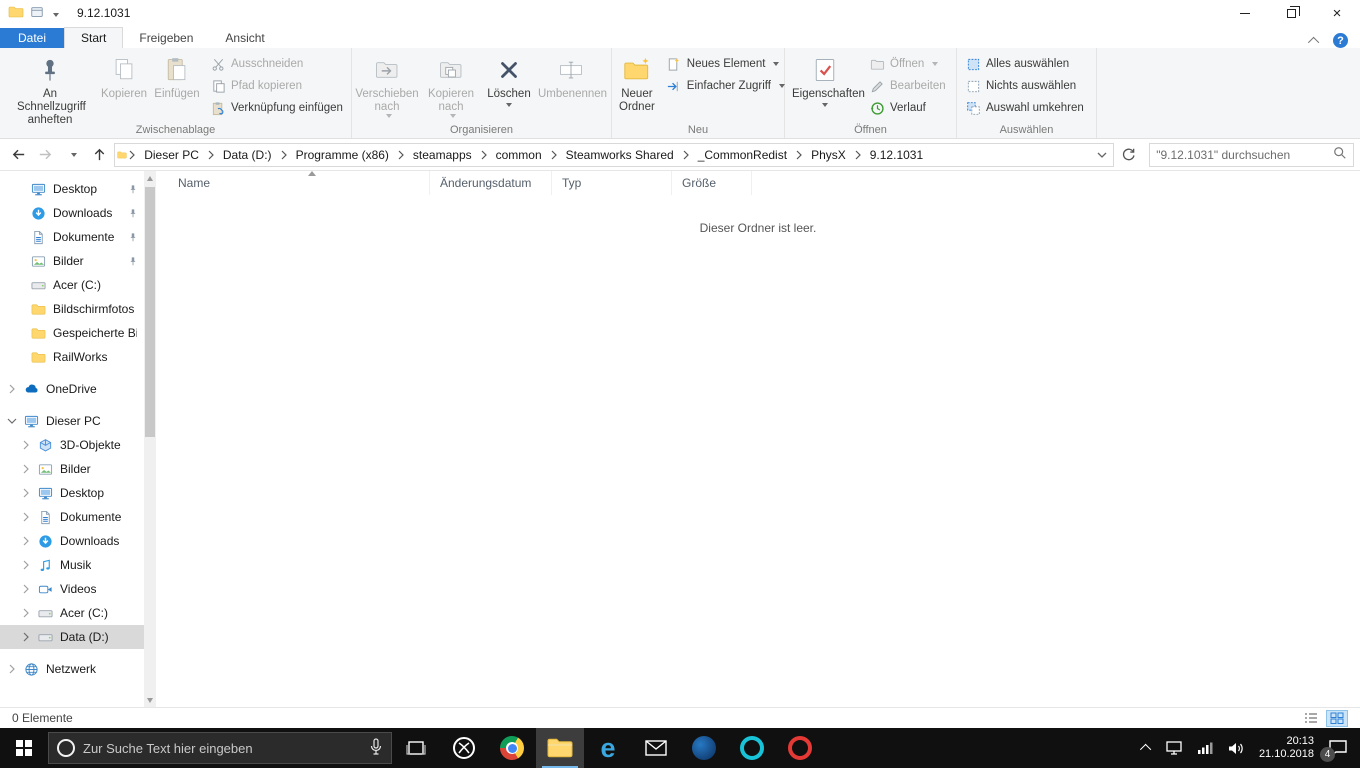 This screenshot has height=768, width=1360. I want to click on taskbar-app-xbox, so click(464, 748).